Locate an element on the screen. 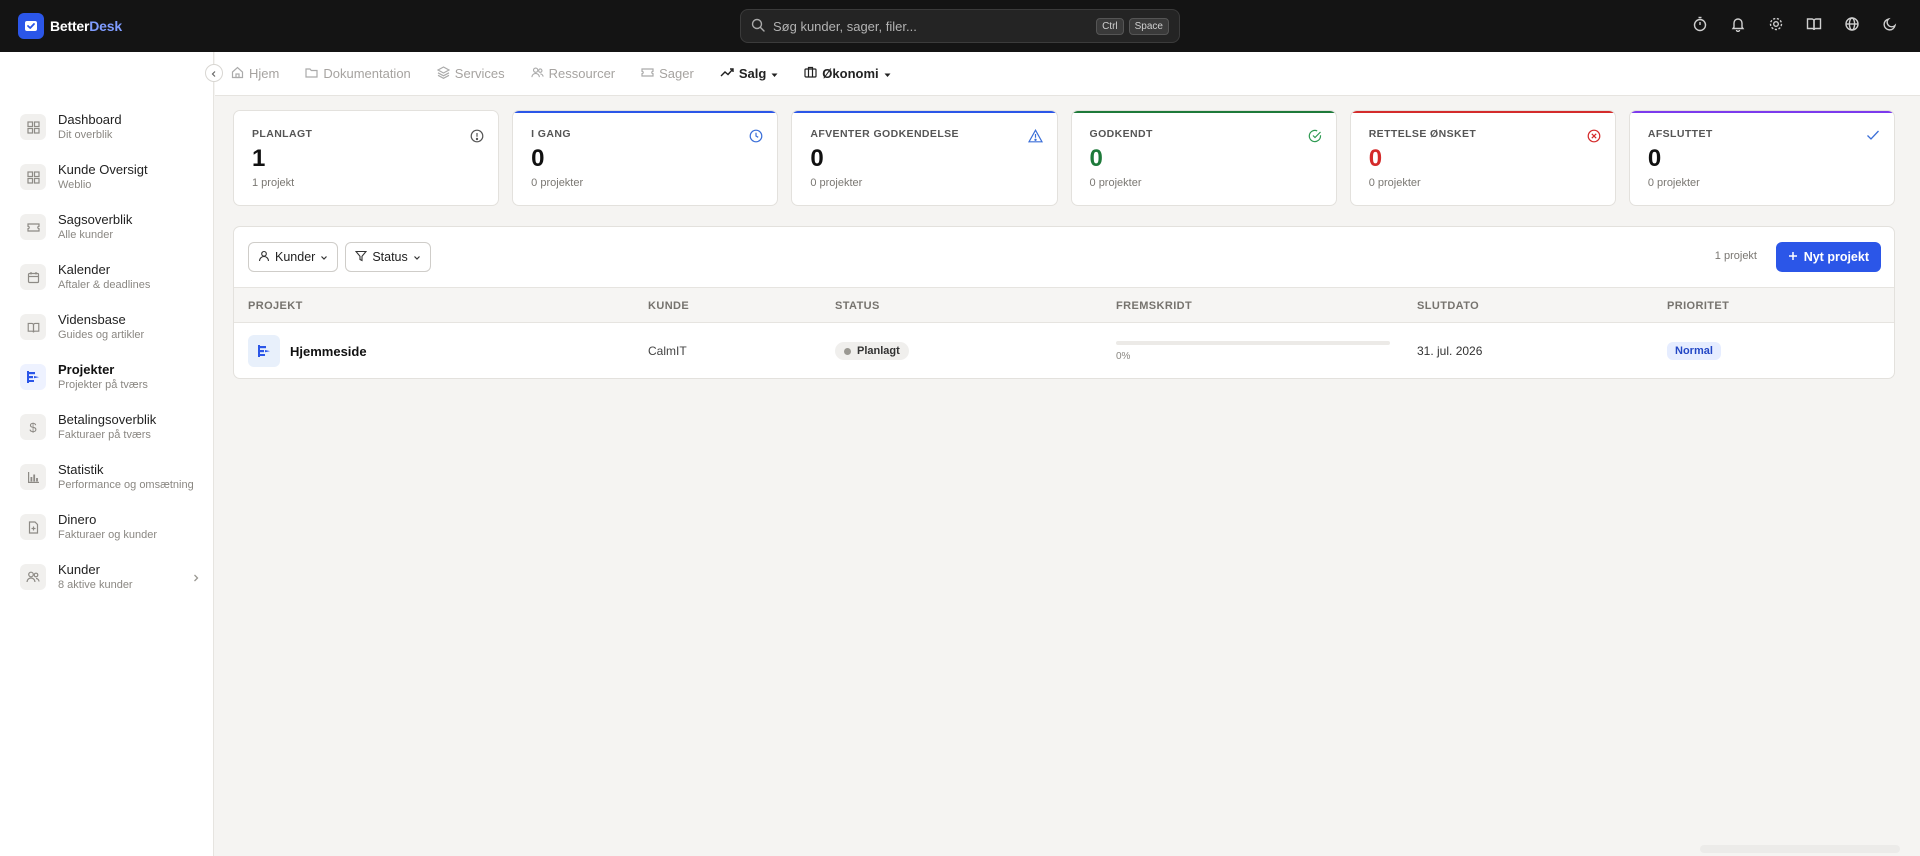  column-header-status: Status is located at coordinates (857, 306).